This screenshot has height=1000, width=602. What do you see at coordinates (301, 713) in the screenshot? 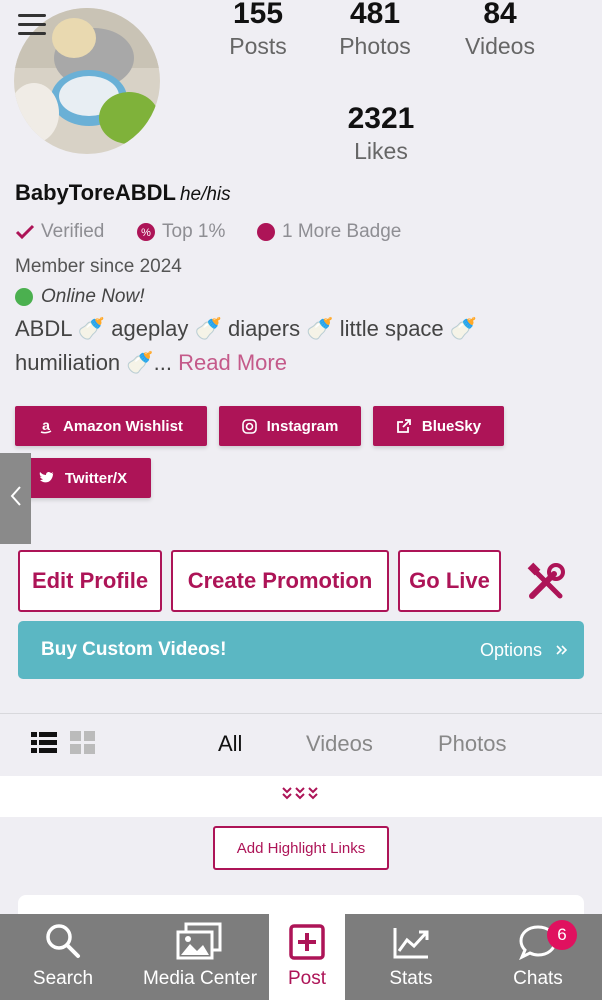
I see `divider` at bounding box center [301, 713].